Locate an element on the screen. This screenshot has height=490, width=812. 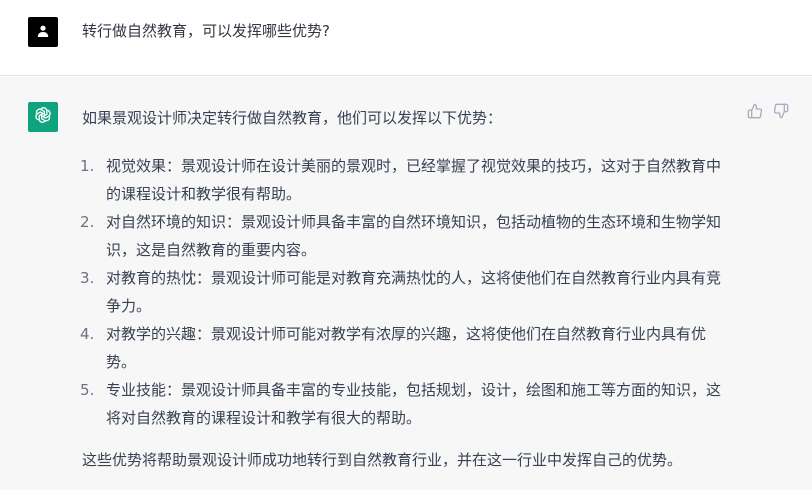
thumbs-down-button is located at coordinates (781, 113).